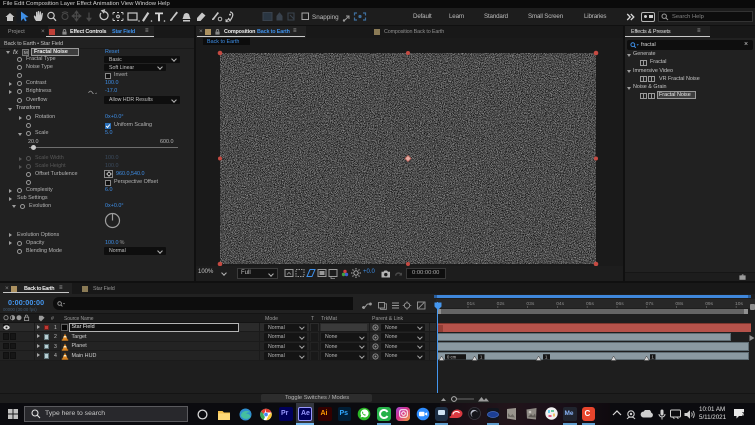 Image resolution: width=755 pixels, height=425 pixels. What do you see at coordinates (325, 17) in the screenshot?
I see `svg-text: Snapping` at bounding box center [325, 17].